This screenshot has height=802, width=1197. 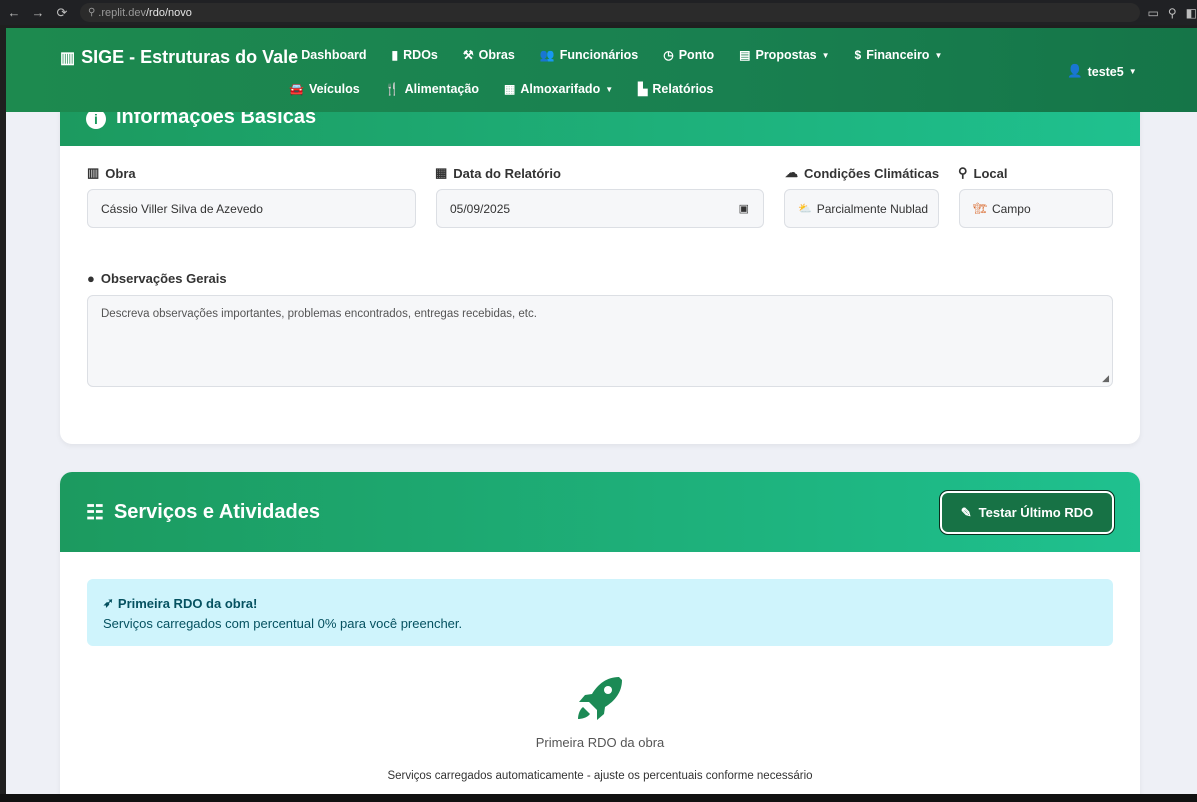 I want to click on obra-select: Cássio Viller Silva de Azevedo, so click(x=251, y=208).